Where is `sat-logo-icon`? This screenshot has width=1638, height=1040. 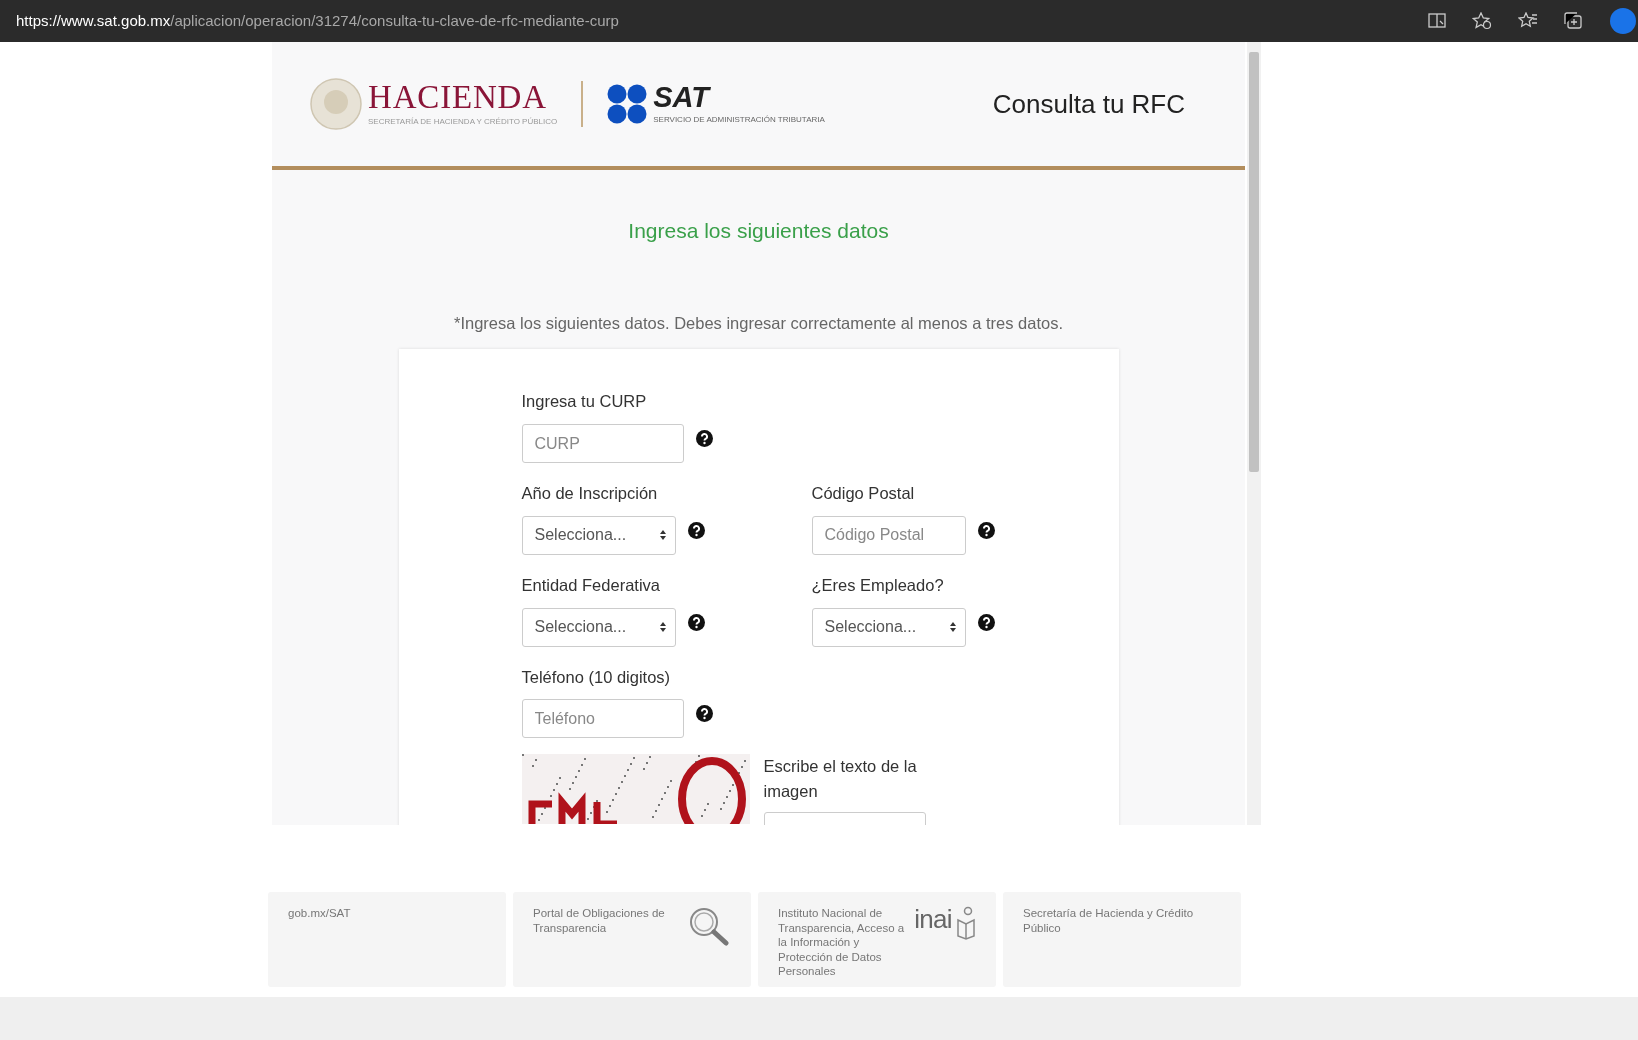
sat-logo-icon is located at coordinates (627, 104).